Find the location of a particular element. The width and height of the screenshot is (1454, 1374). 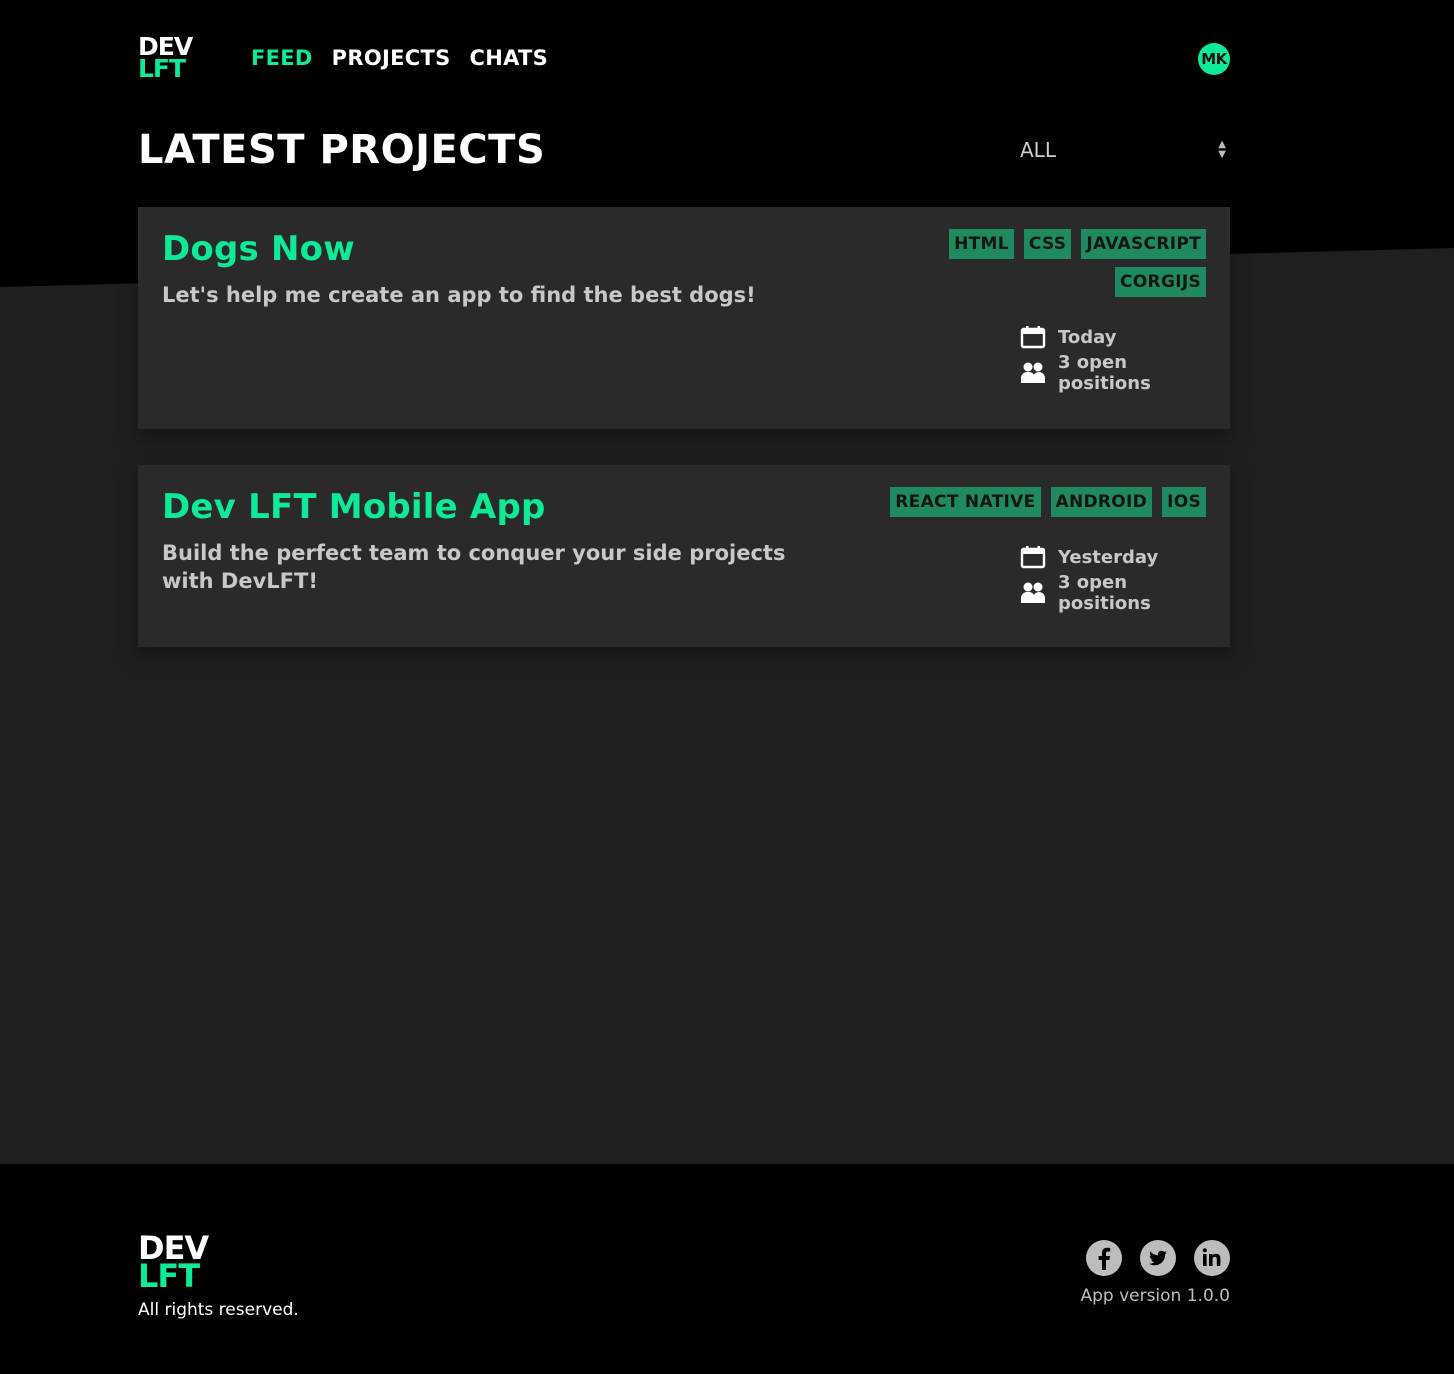

select-arrows-icon: ▲ ▼ is located at coordinates (1222, 149).